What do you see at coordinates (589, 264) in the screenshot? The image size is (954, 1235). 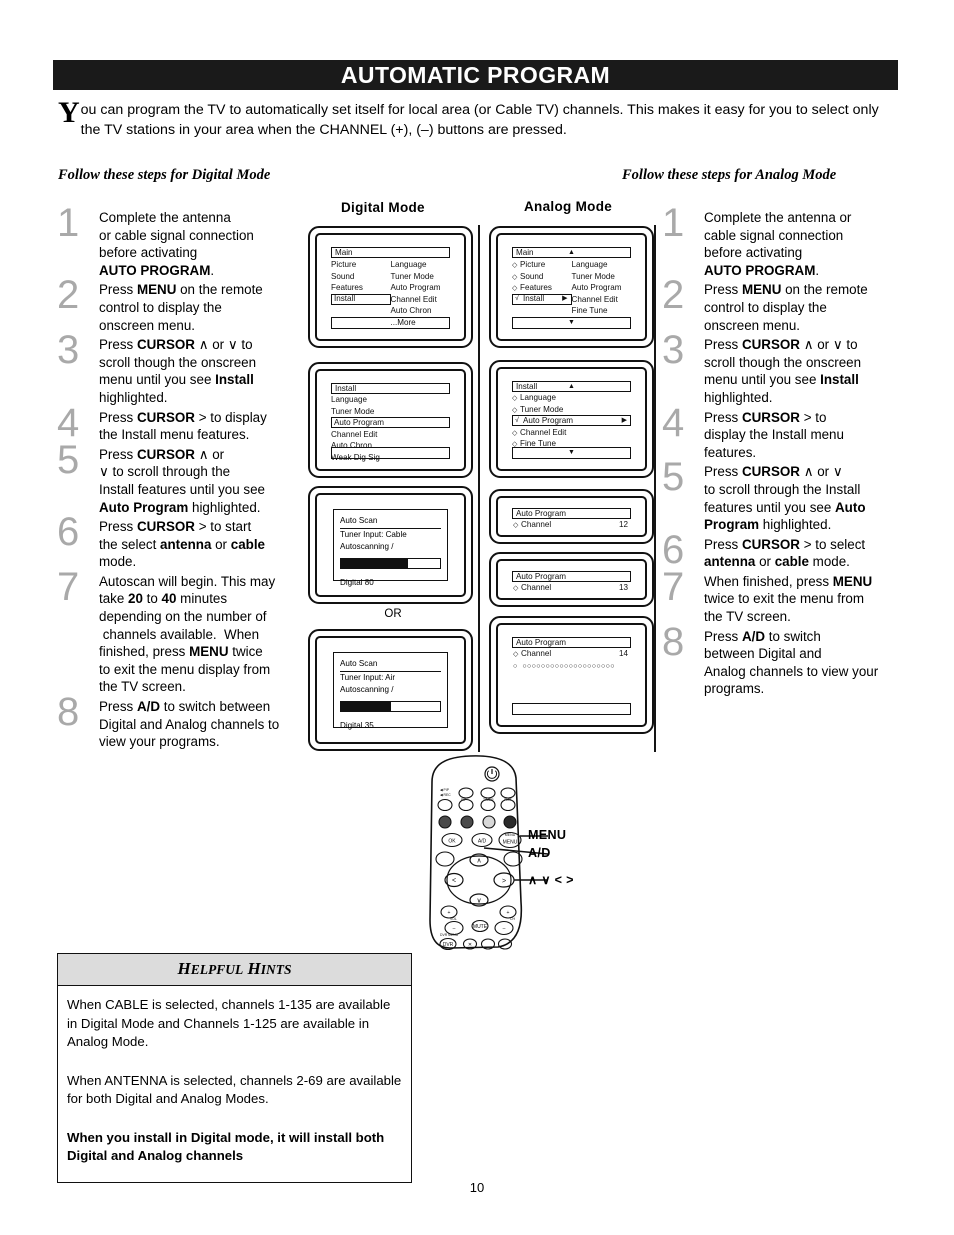 I see `osd-item-label: Language` at bounding box center [589, 264].